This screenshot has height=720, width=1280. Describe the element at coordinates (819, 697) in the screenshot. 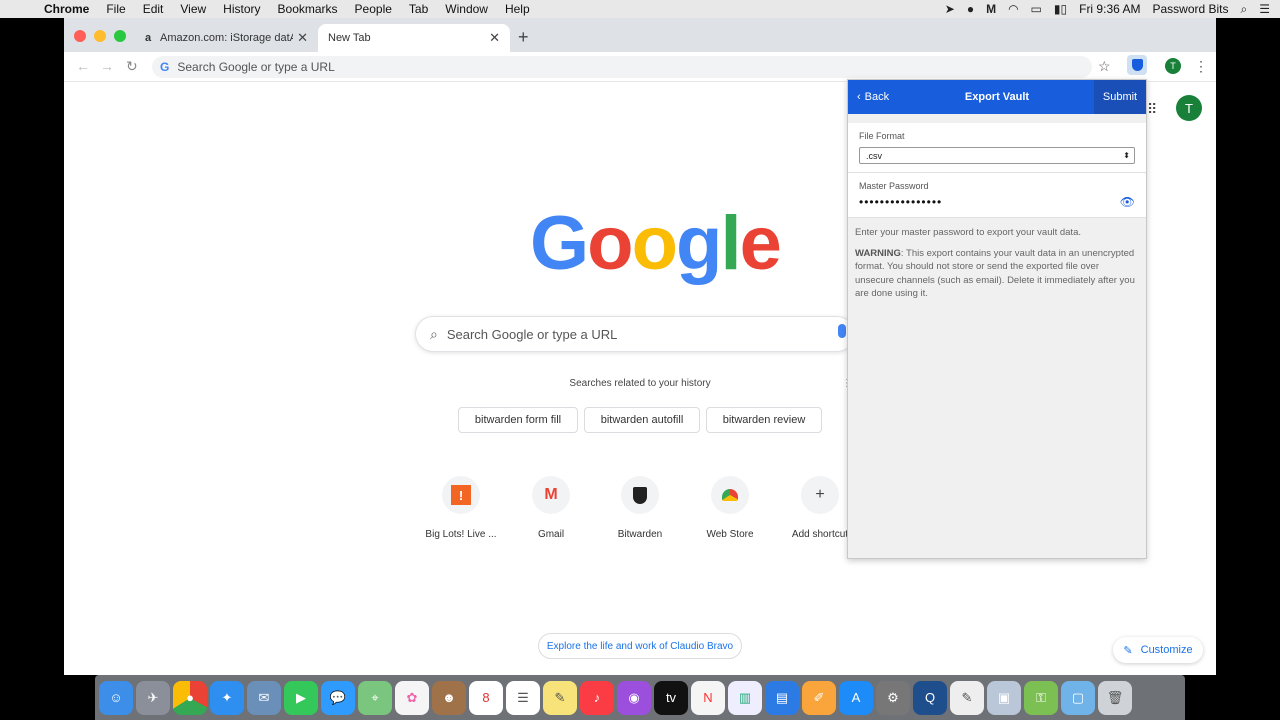

I see `pages-icon: ✐` at that location.